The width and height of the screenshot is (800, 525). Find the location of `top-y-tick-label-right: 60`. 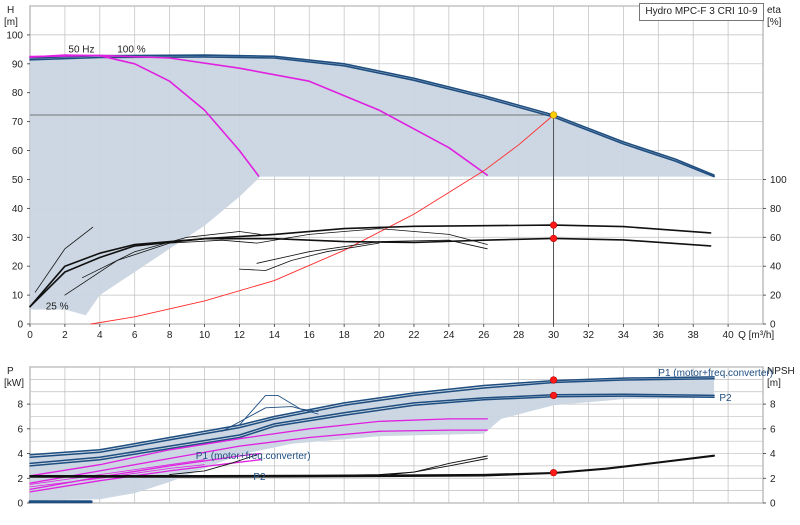

top-y-tick-label-right: 60 is located at coordinates (776, 238).